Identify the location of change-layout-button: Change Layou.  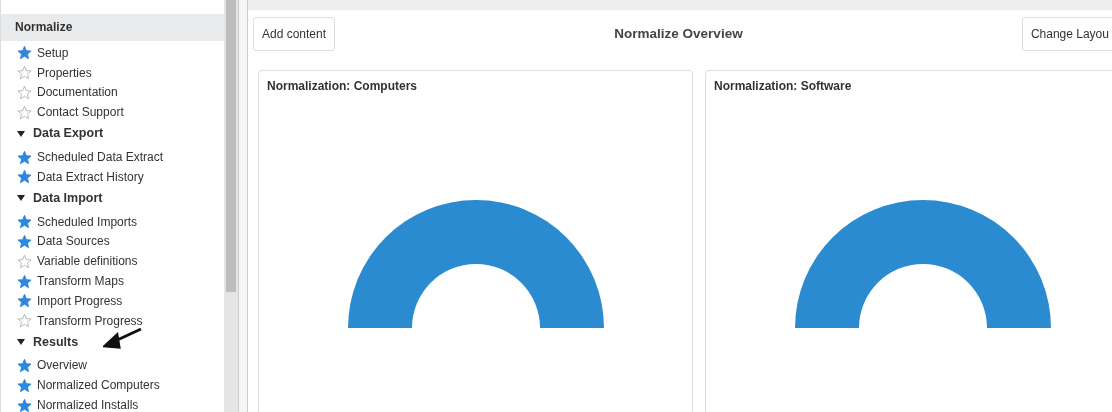
(1066, 34).